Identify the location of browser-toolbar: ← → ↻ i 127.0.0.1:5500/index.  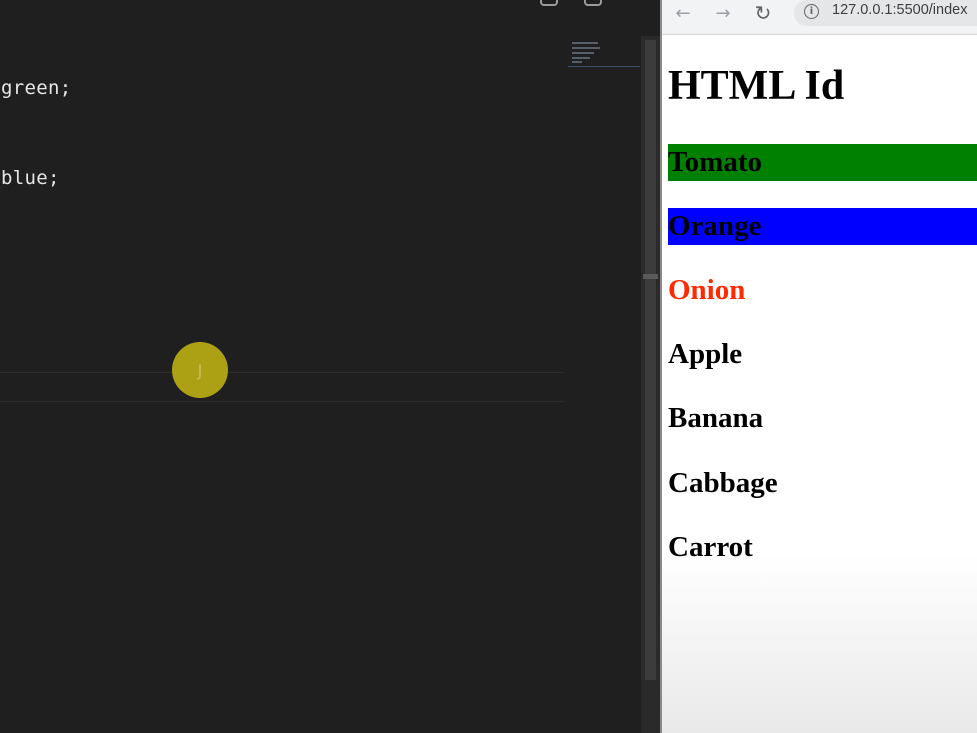
(819, 17).